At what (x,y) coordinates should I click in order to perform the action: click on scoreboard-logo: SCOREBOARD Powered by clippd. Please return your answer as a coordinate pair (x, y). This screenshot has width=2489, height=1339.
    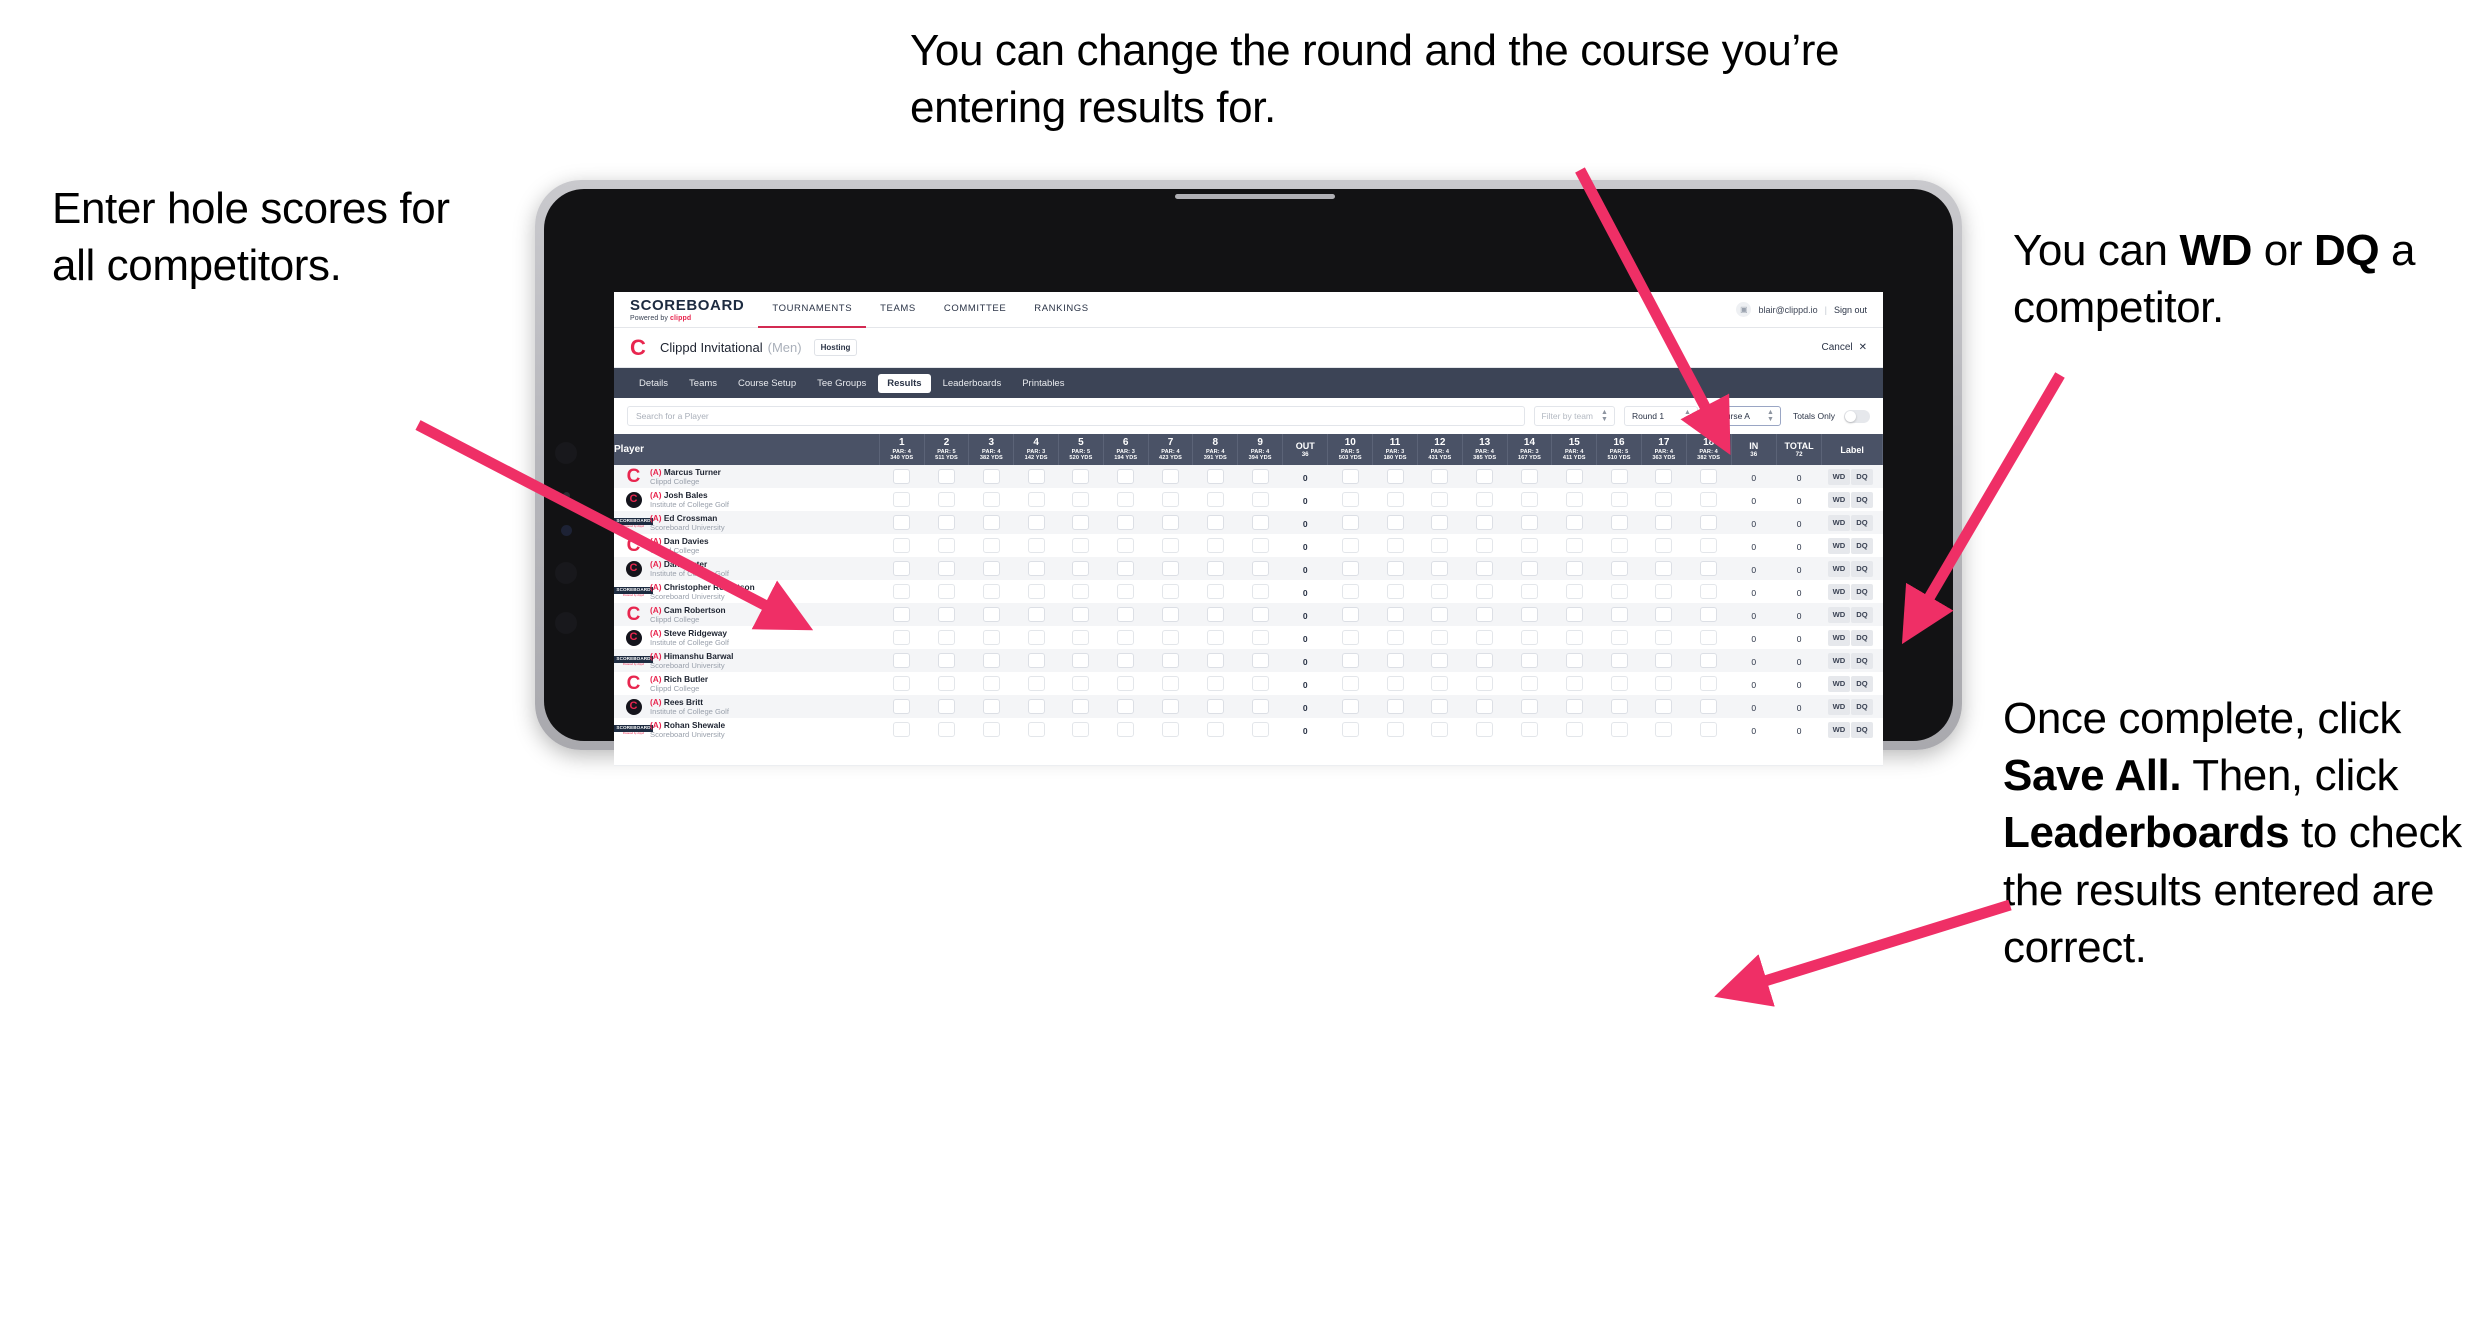
    Looking at the image, I should click on (686, 309).